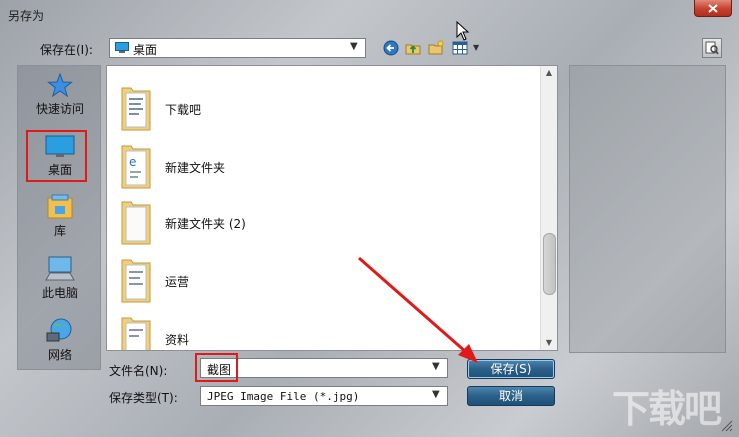 This screenshot has height=437, width=739. Describe the element at coordinates (145, 50) in the screenshot. I see `savein-value: 桌面` at that location.